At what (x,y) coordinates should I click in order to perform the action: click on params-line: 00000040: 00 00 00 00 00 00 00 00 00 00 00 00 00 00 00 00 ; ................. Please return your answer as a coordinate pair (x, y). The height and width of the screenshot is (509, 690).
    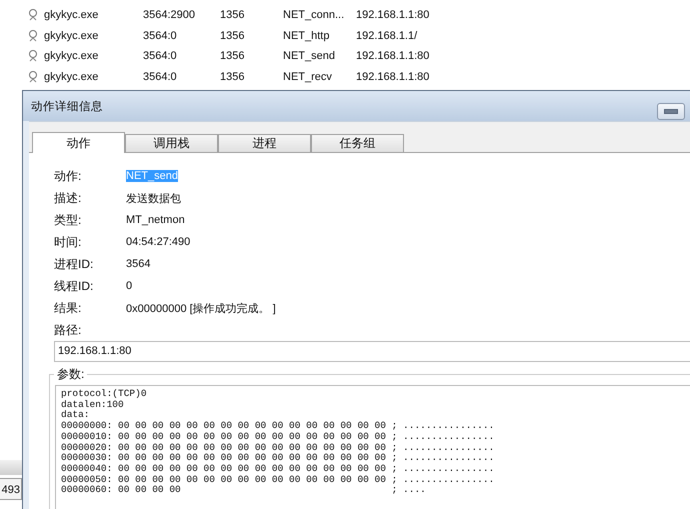
    Looking at the image, I should click on (277, 468).